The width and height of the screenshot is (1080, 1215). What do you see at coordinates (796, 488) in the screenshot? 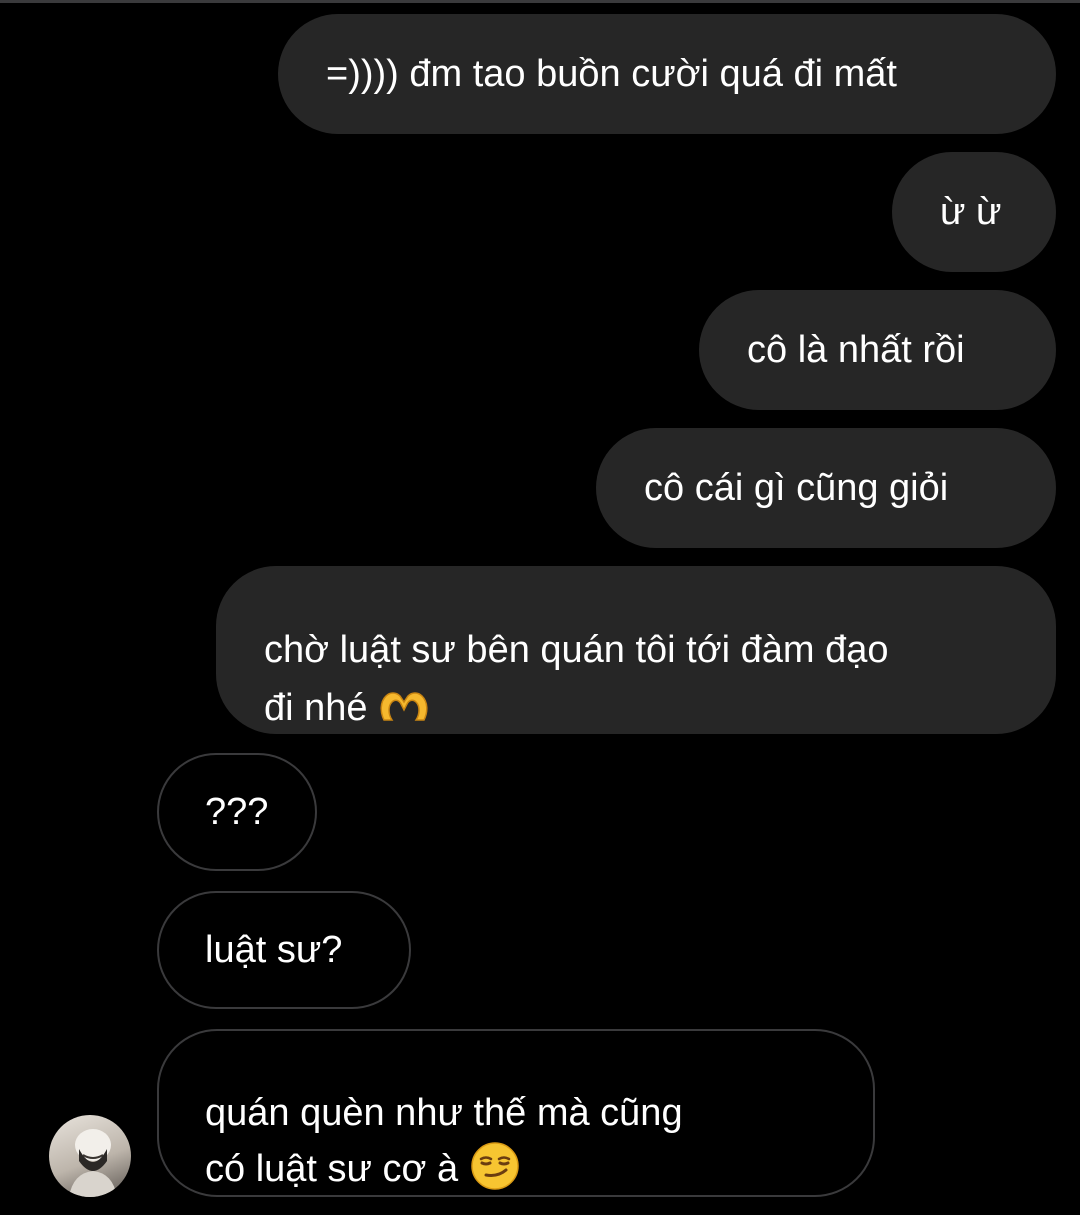
I see `message-text: cô cái gì cũng giỏi` at bounding box center [796, 488].